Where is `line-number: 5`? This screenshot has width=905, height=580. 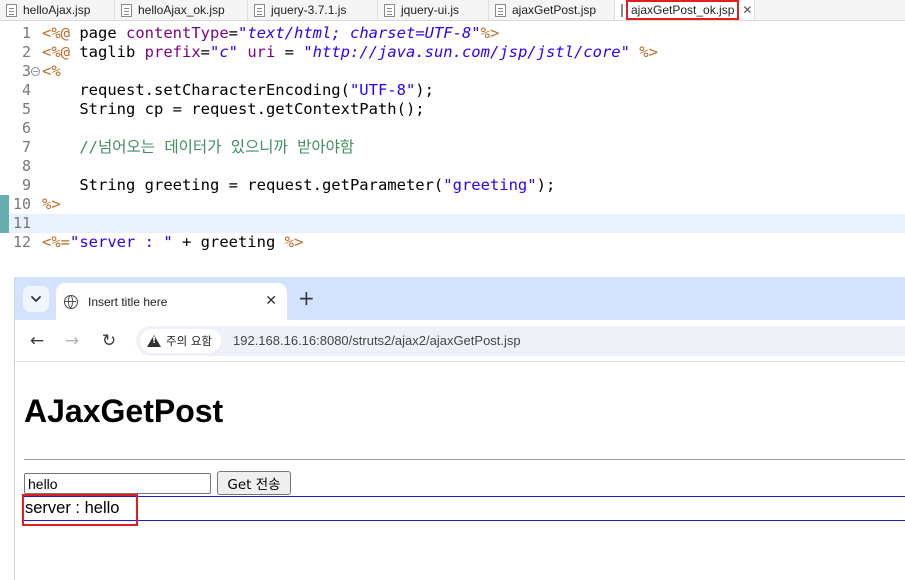
line-number: 5 is located at coordinates (26, 109).